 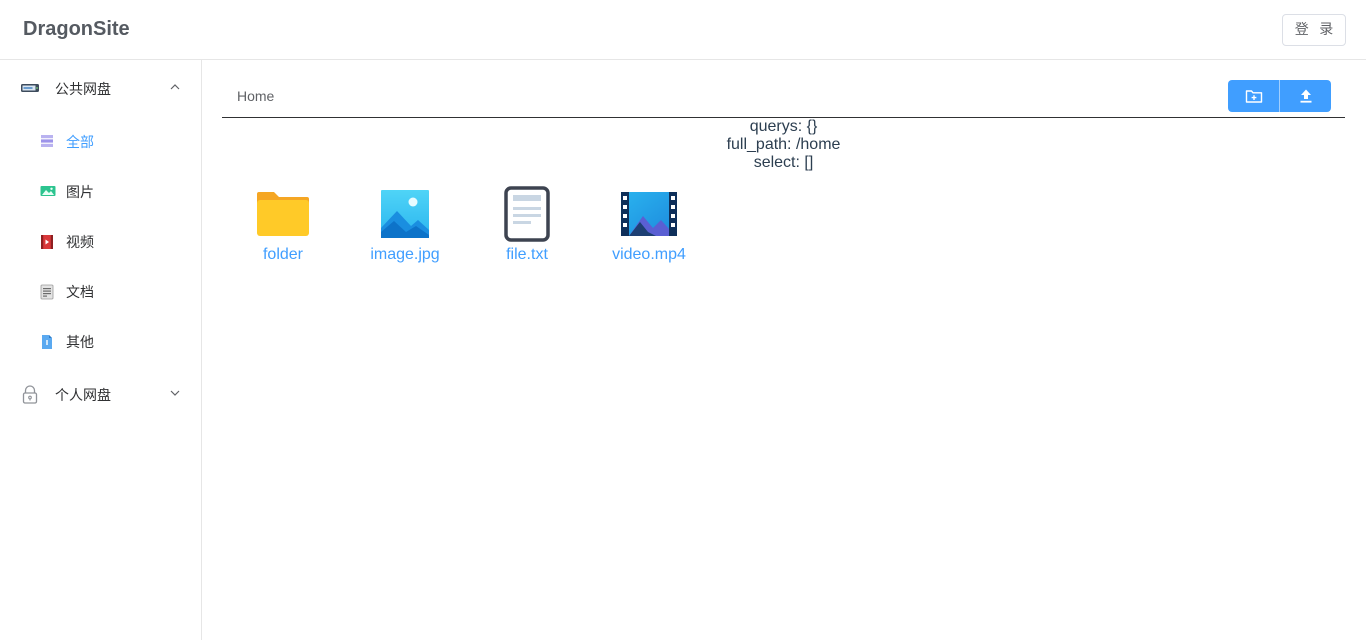 What do you see at coordinates (100, 341) in the screenshot?
I see `sidebar-item-other: 其他` at bounding box center [100, 341].